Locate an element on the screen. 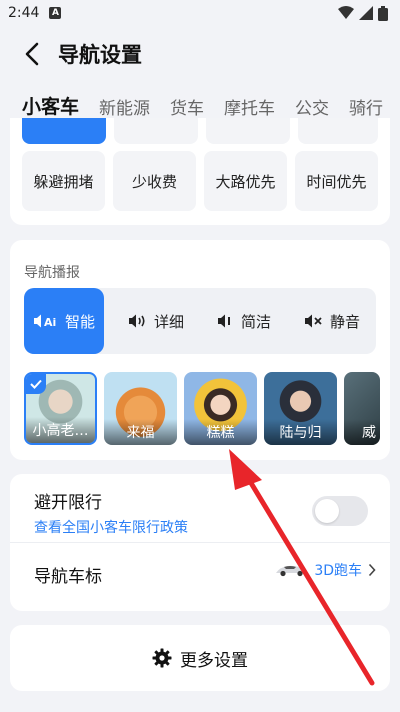 Image resolution: width=400 pixels, height=712 pixels. battery-icon is located at coordinates (383, 13).